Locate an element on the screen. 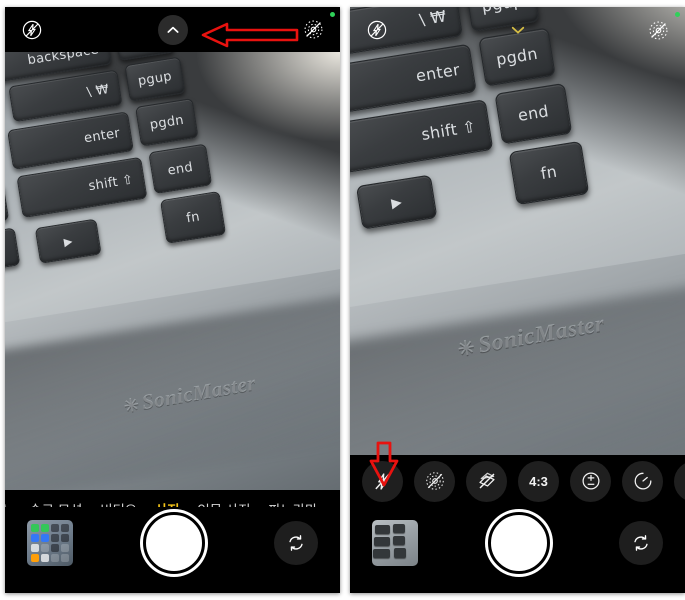 This screenshot has height=600, width=685. timer-control-button is located at coordinates (642, 481).